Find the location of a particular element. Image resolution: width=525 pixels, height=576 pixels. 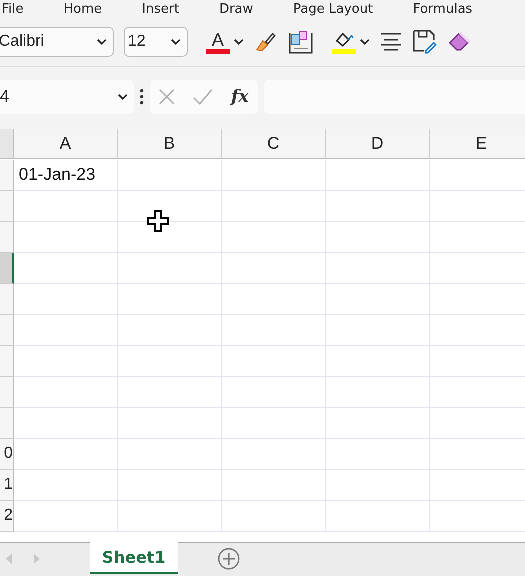

name-box: 4 is located at coordinates (67, 97).